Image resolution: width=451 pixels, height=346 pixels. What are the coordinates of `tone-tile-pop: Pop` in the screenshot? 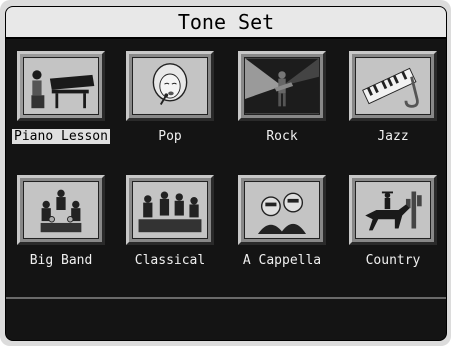 It's located at (170, 98).